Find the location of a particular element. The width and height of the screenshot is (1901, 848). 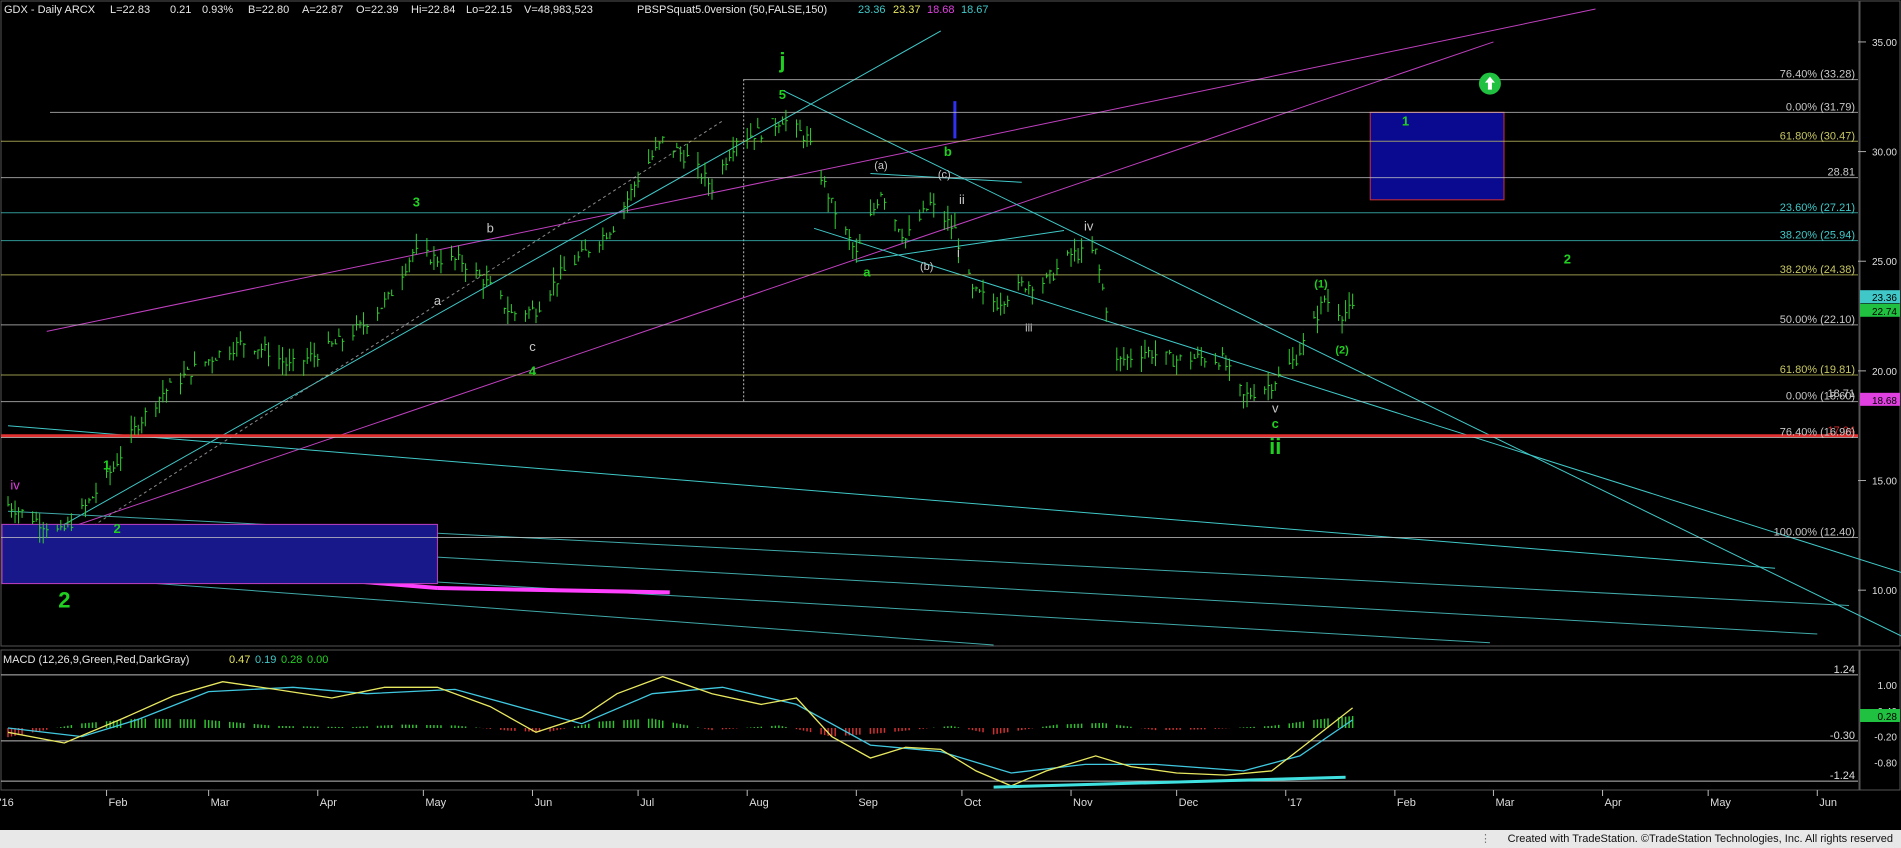

macd-current-label: 0.28 is located at coordinates (1888, 717).